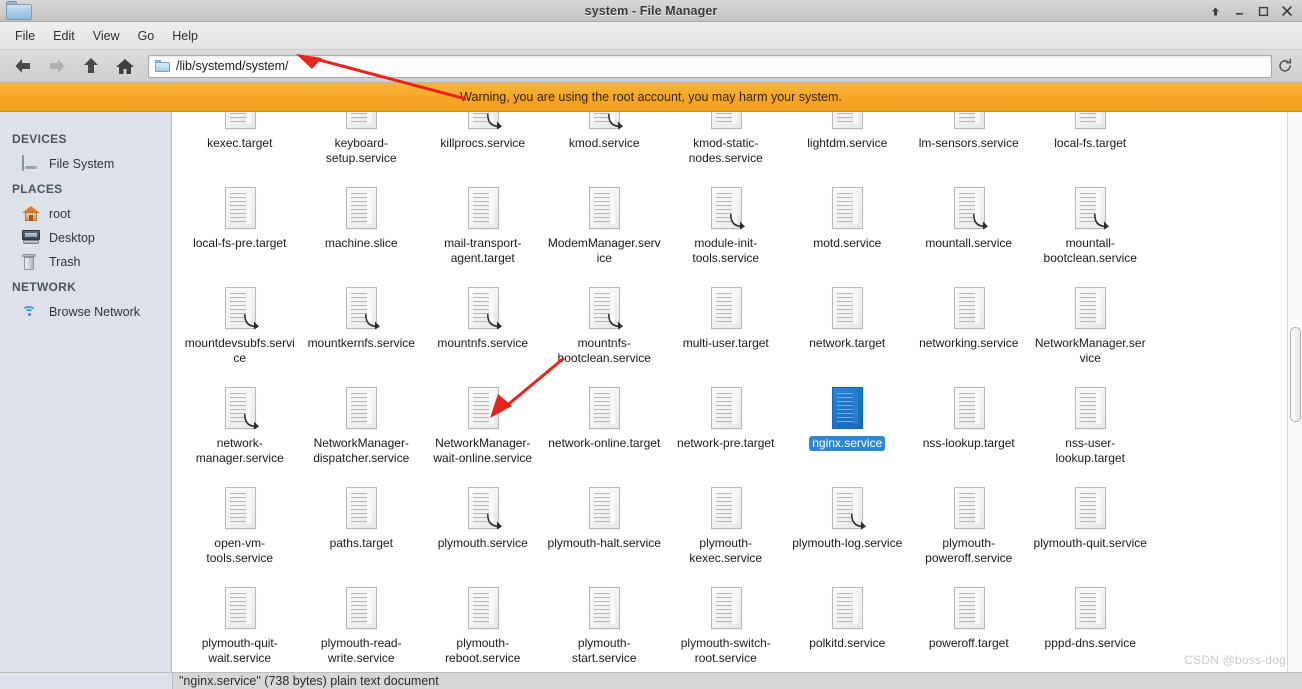  I want to click on scrollbar-thumb, so click(1295, 374).